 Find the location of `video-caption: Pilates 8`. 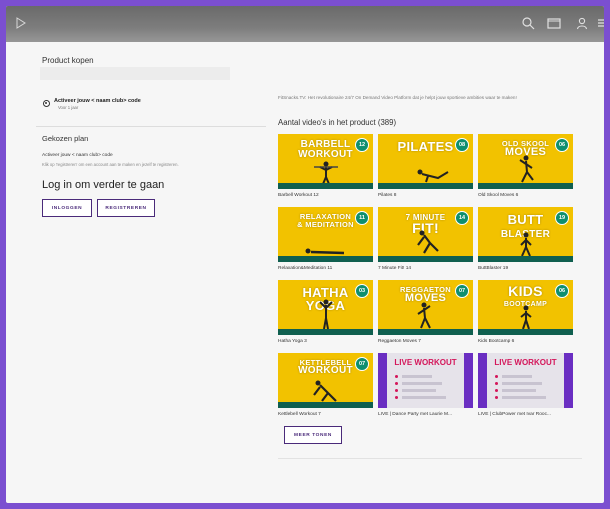

video-caption: Pilates 8 is located at coordinates (425, 195).